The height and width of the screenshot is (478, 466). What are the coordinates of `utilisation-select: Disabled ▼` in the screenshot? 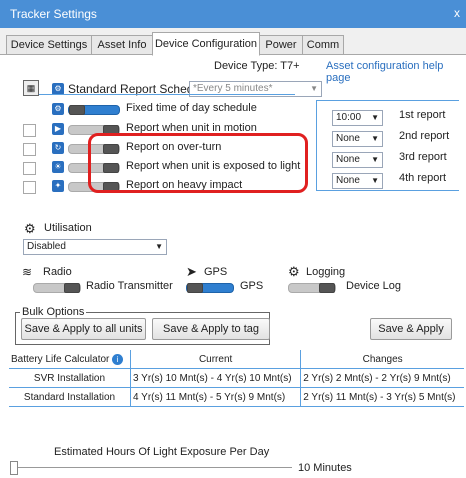 It's located at (95, 247).